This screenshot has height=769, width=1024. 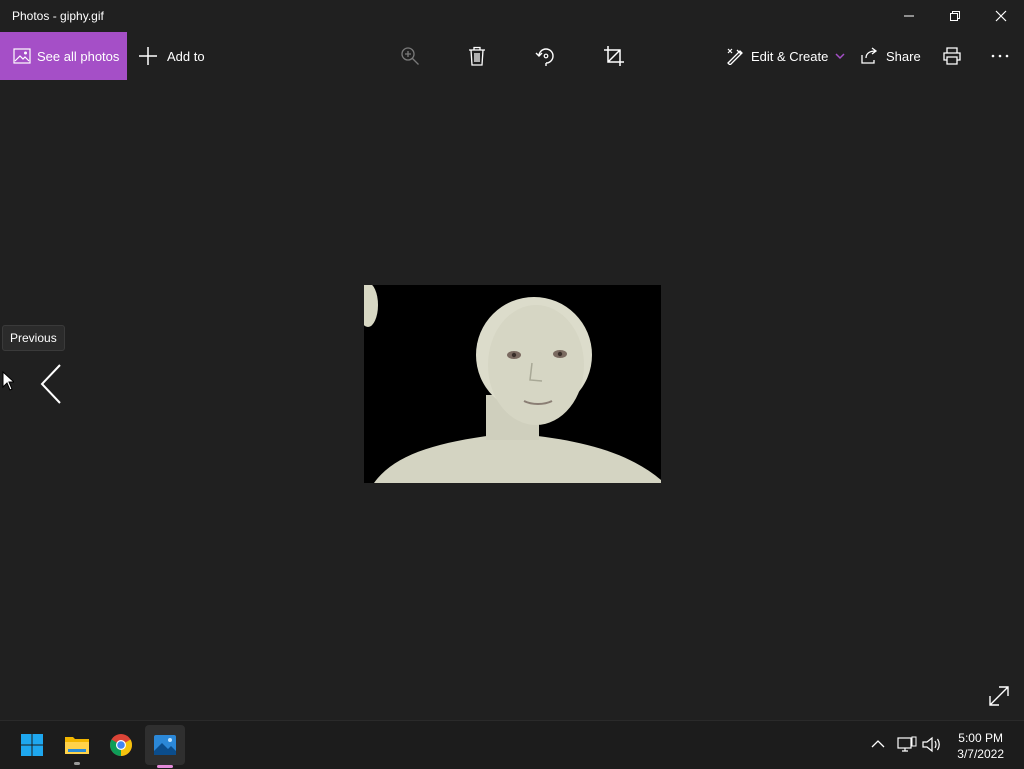 I want to click on more-button, so click(x=1000, y=56).